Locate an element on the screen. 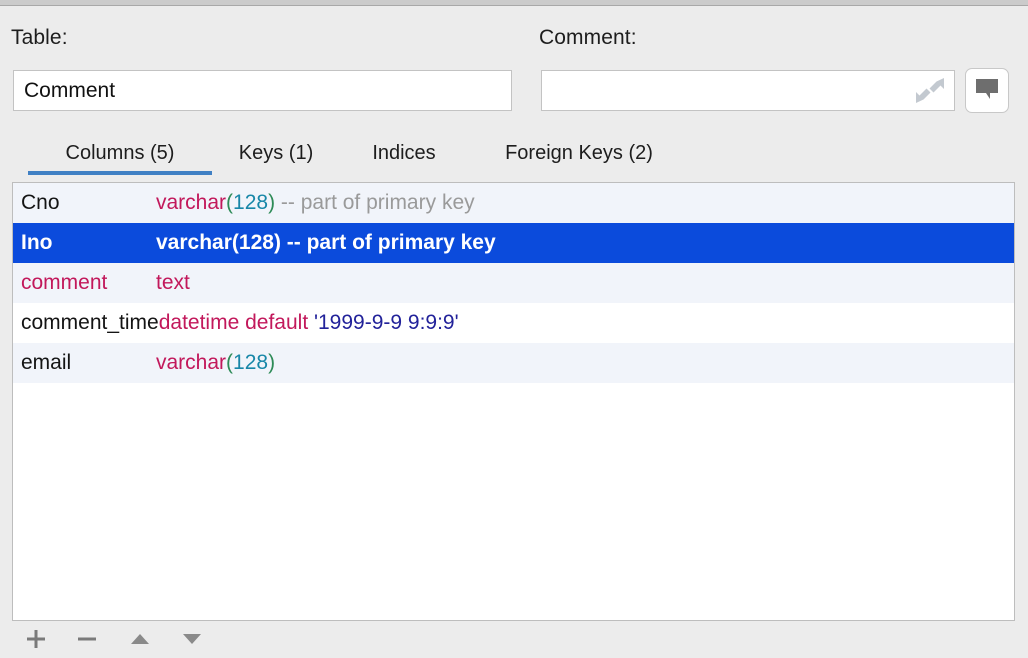 This screenshot has height=658, width=1028. remove-column-button is located at coordinates (87, 640).